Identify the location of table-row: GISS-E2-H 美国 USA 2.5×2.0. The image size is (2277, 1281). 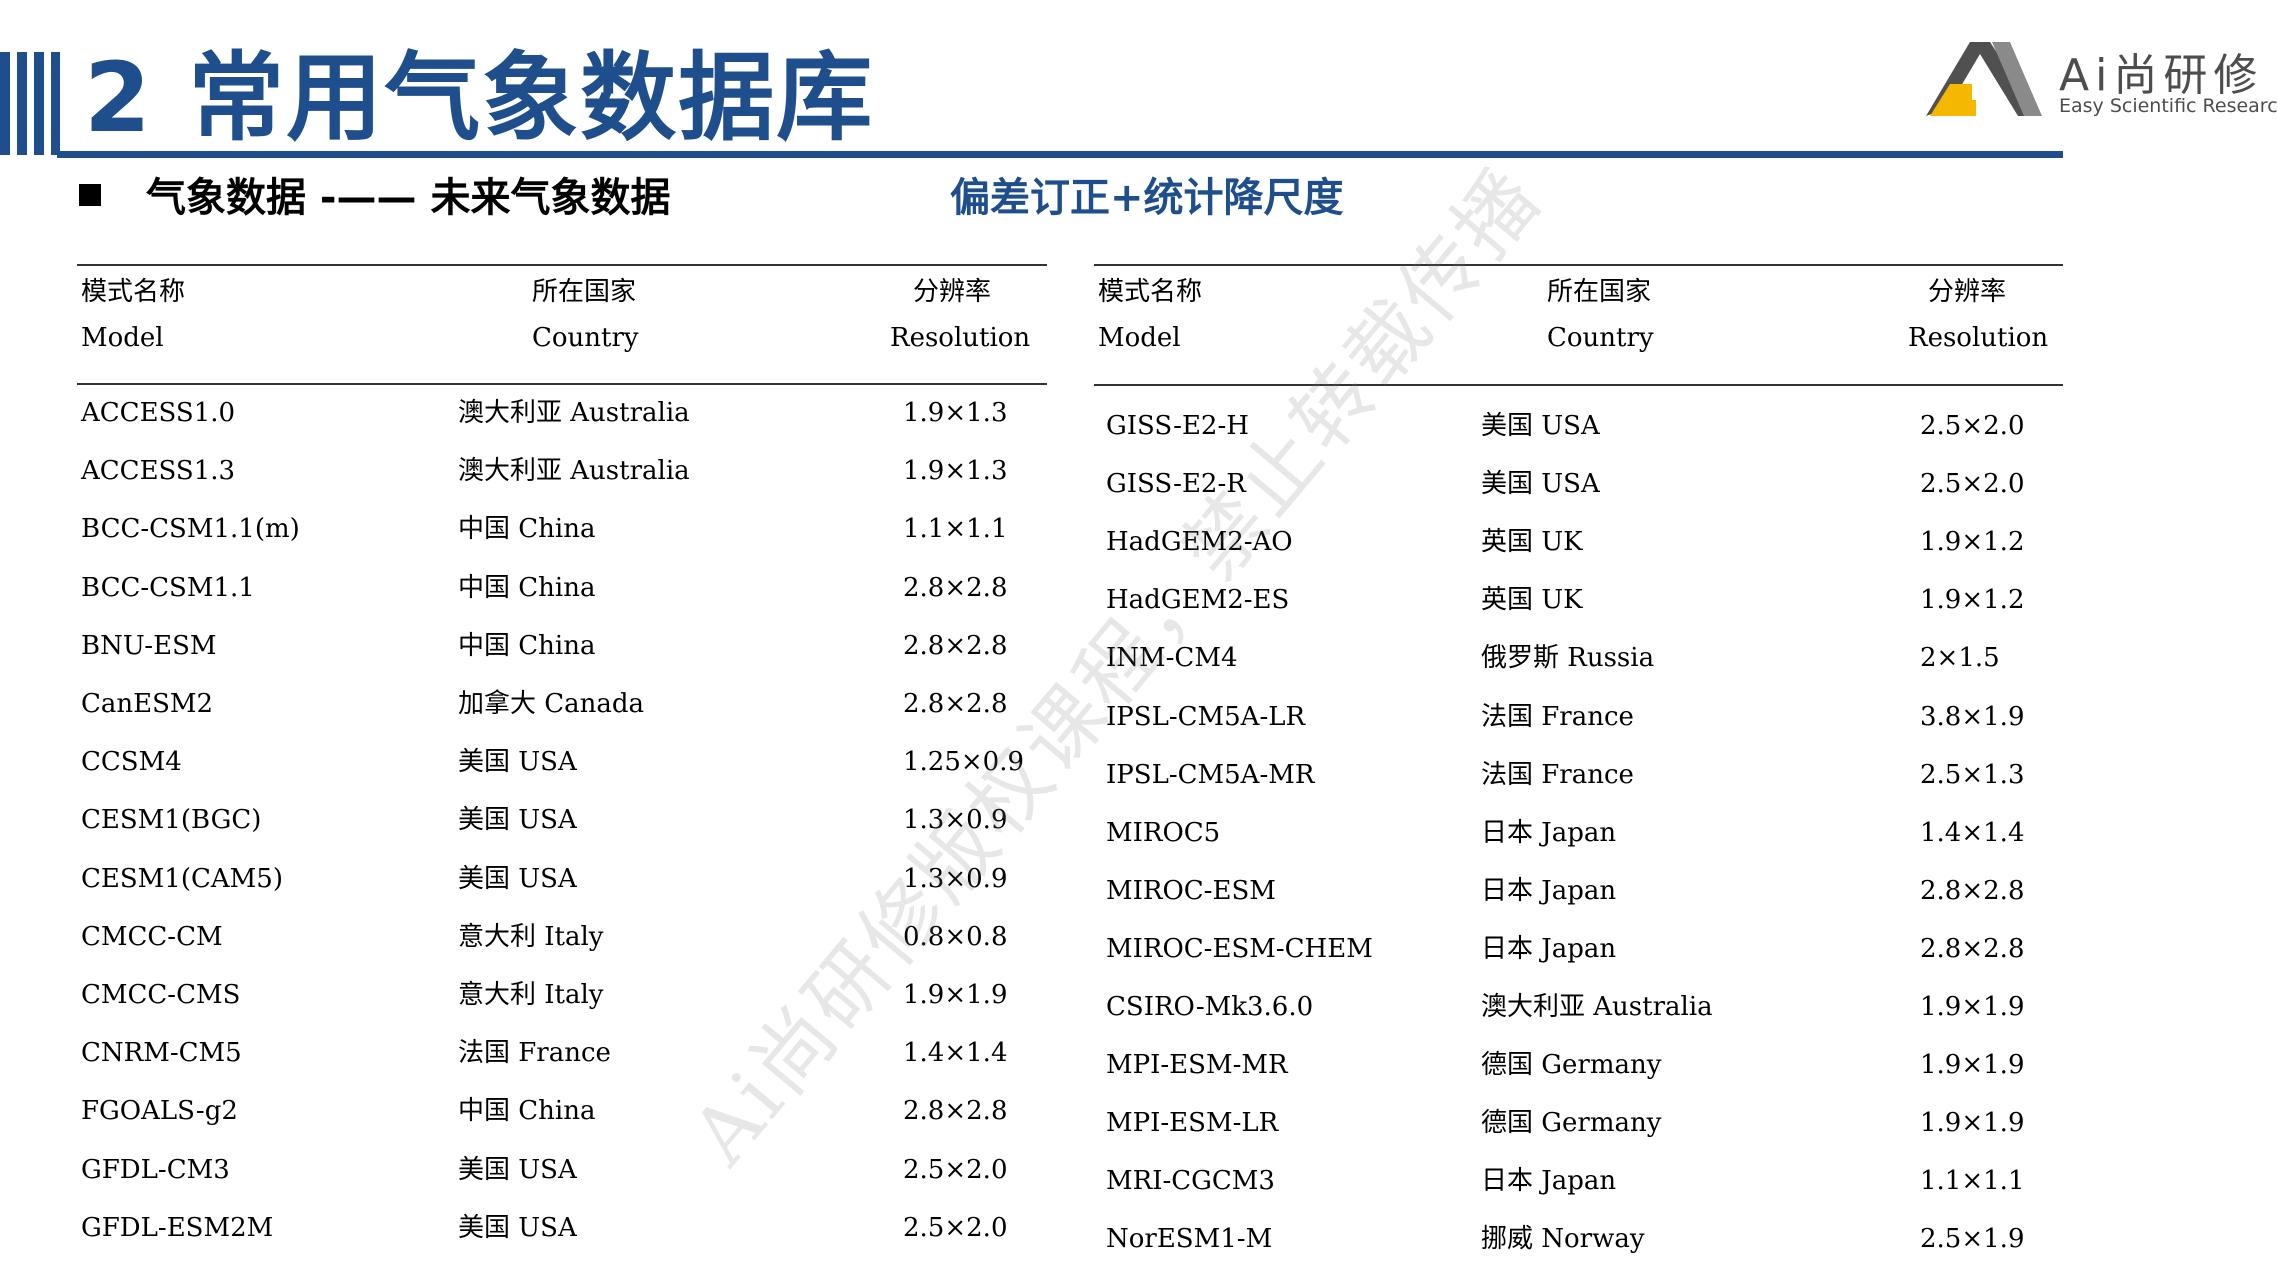
(1579, 426).